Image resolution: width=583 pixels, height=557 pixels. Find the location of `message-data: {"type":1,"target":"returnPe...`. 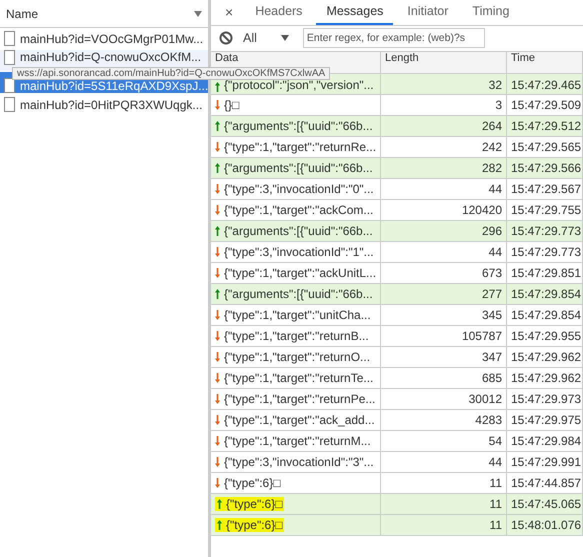

message-data: {"type":1,"target":"returnPe... is located at coordinates (300, 399).